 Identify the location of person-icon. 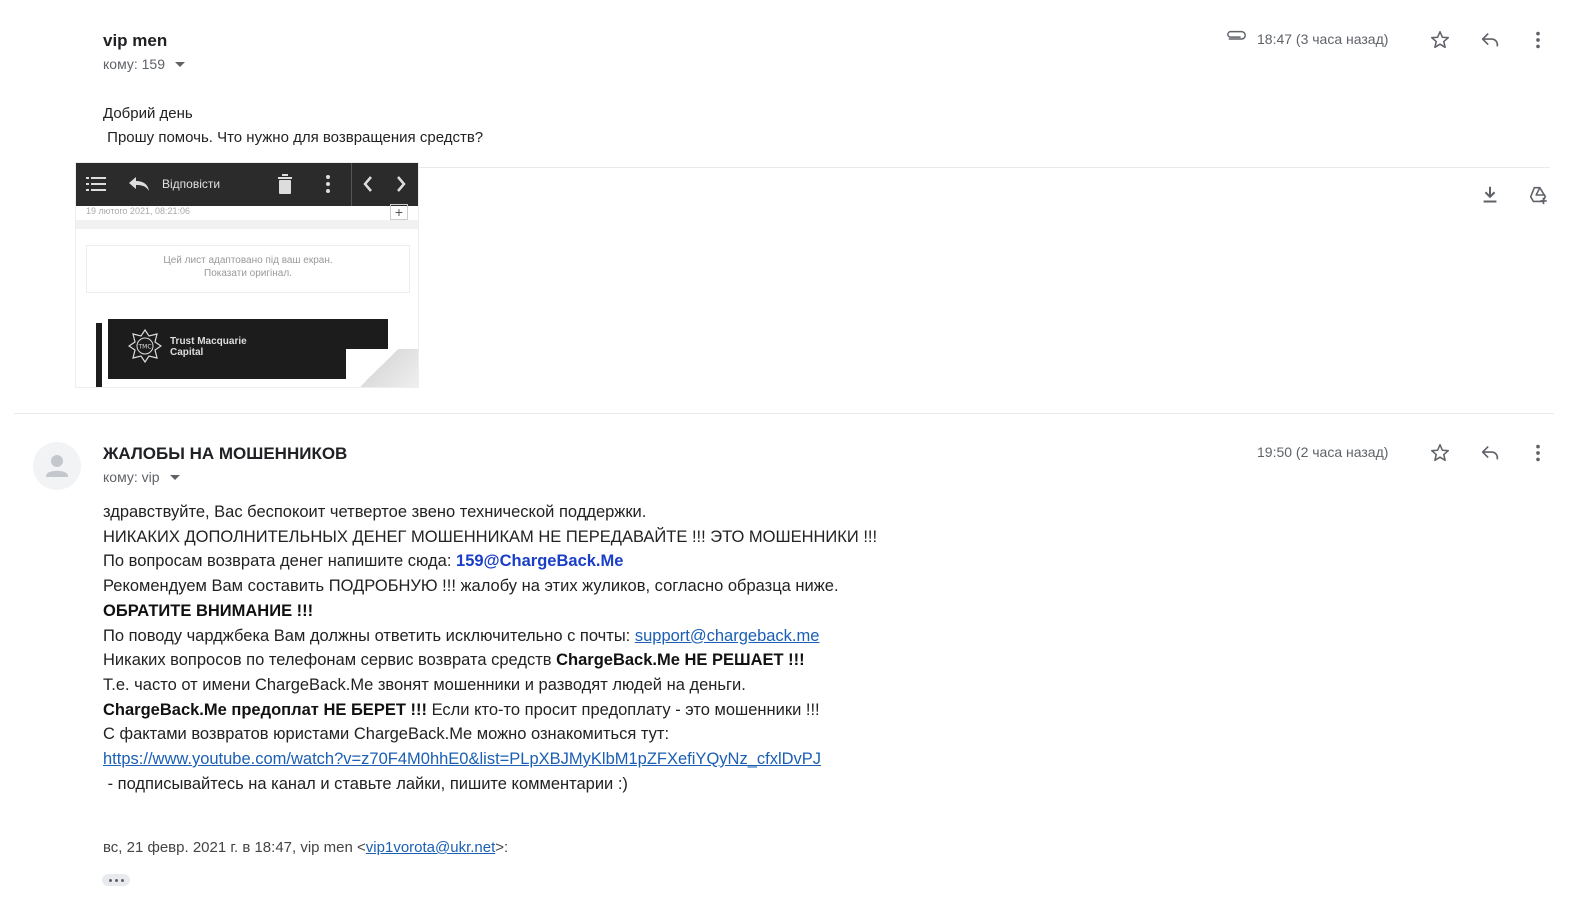
(57, 466).